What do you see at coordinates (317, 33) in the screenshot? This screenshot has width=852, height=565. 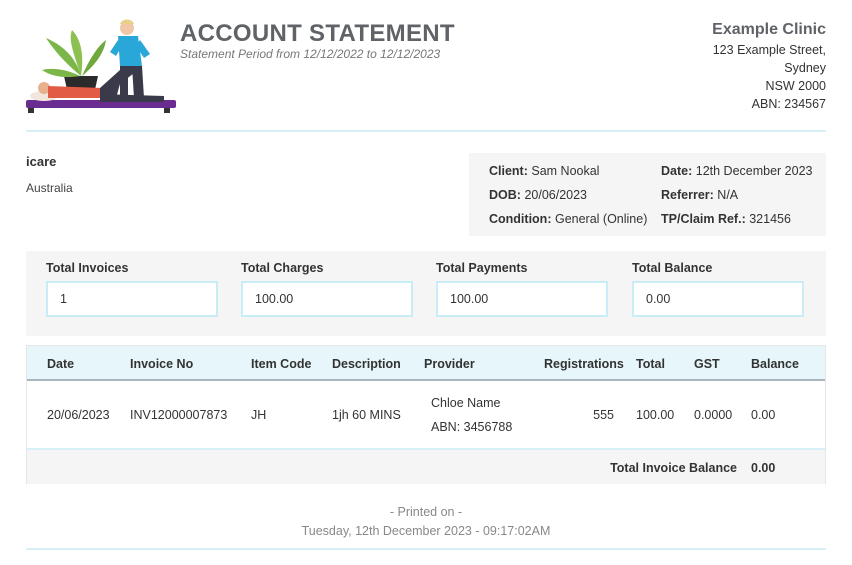 I see `page-title: ACCOUNT STATEMENT` at bounding box center [317, 33].